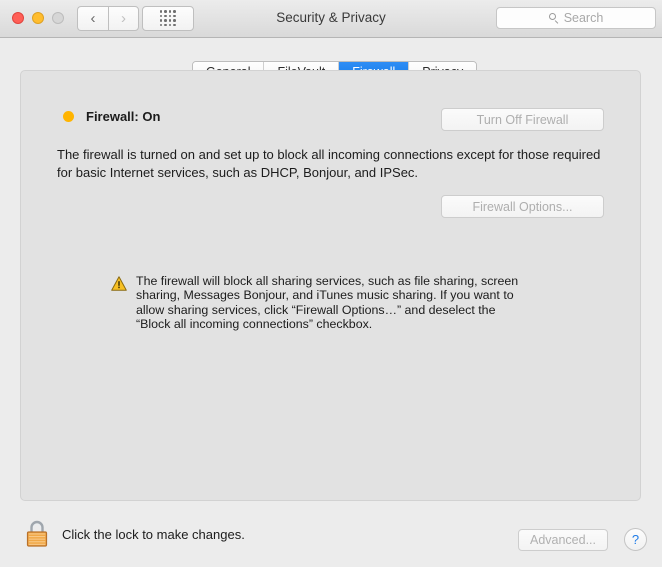 This screenshot has height=567, width=662. I want to click on search-placeholder: Search, so click(583, 18).